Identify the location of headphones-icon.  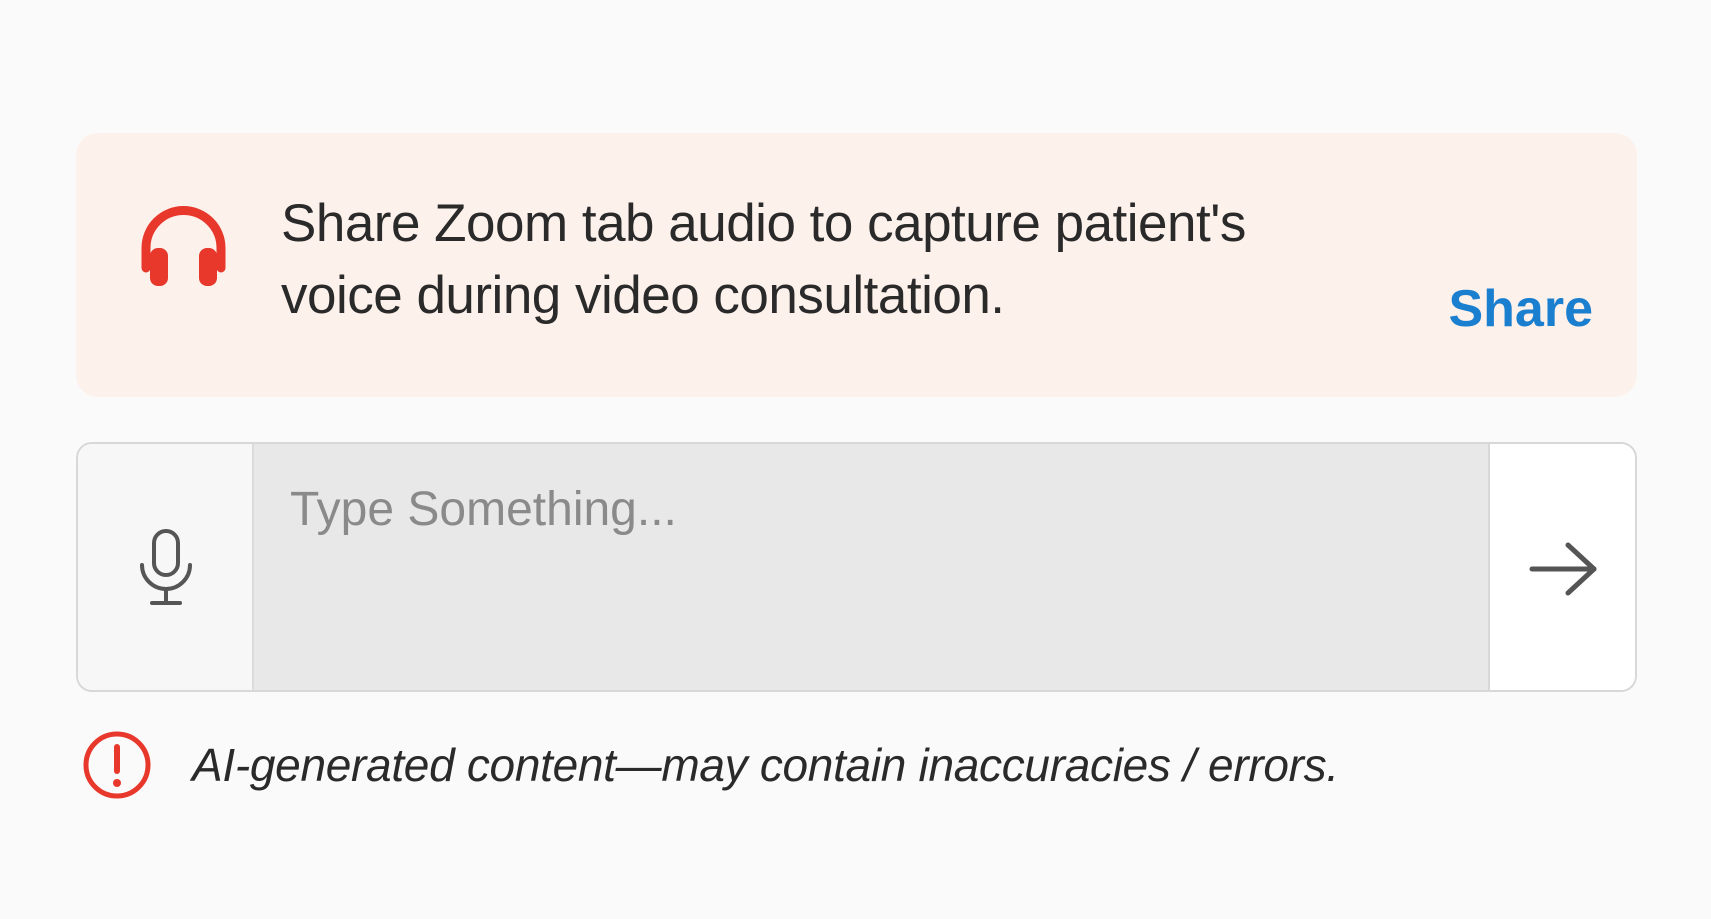
(183, 245).